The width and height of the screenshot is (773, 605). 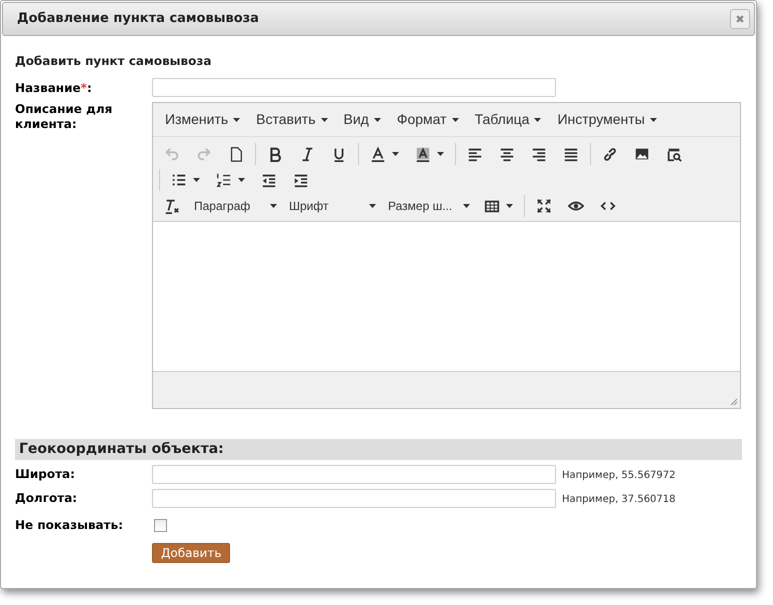 What do you see at coordinates (571, 154) in the screenshot?
I see `justify-icon` at bounding box center [571, 154].